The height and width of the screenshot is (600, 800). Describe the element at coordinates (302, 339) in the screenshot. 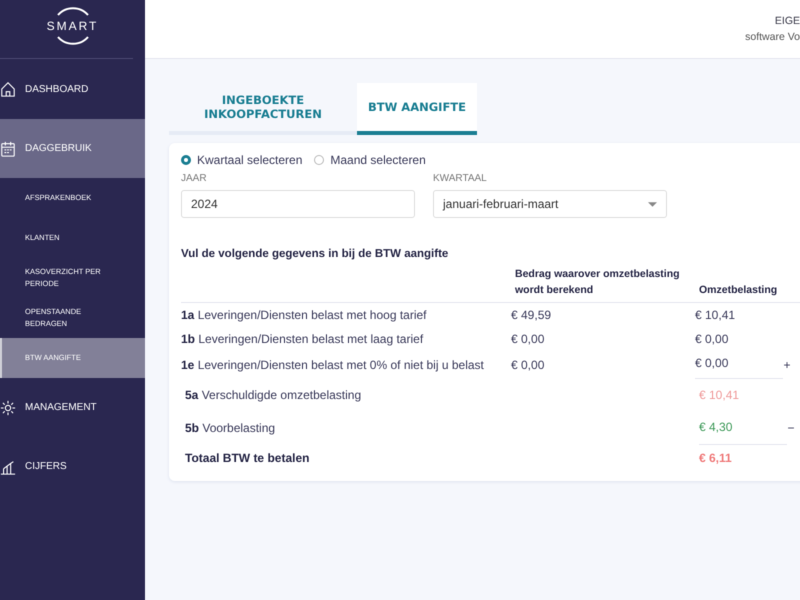

I see `row-label: 1b Leveringen/Diensten belast met laag tarief` at that location.